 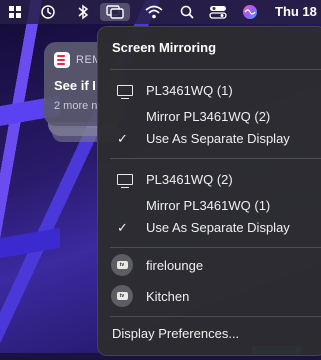 What do you see at coordinates (174, 265) in the screenshot?
I see `airplay-device-firelounge: firelounge` at bounding box center [174, 265].